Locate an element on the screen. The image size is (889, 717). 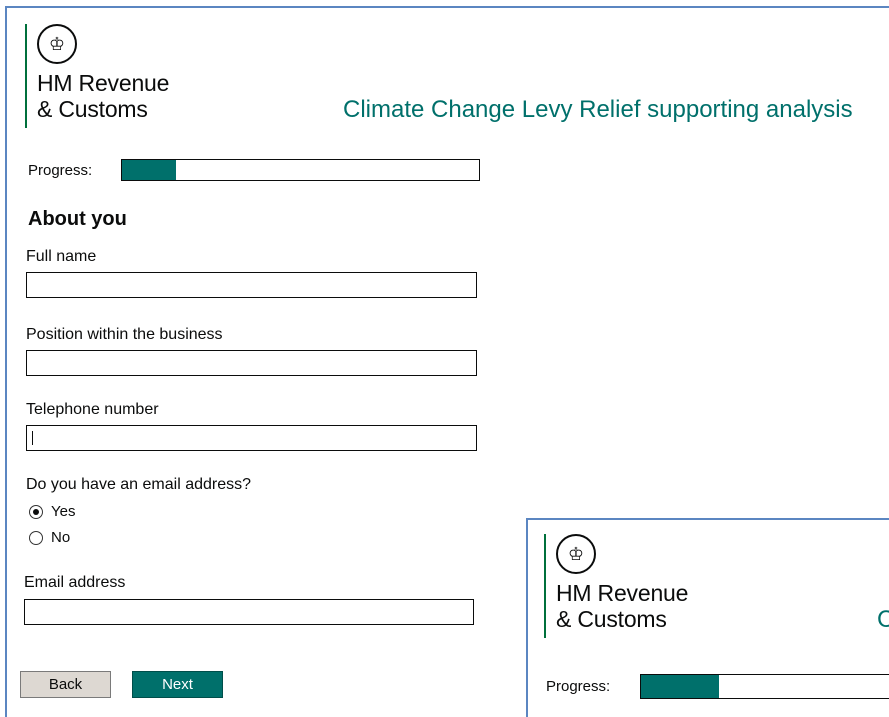
telephone-input is located at coordinates (251, 438).